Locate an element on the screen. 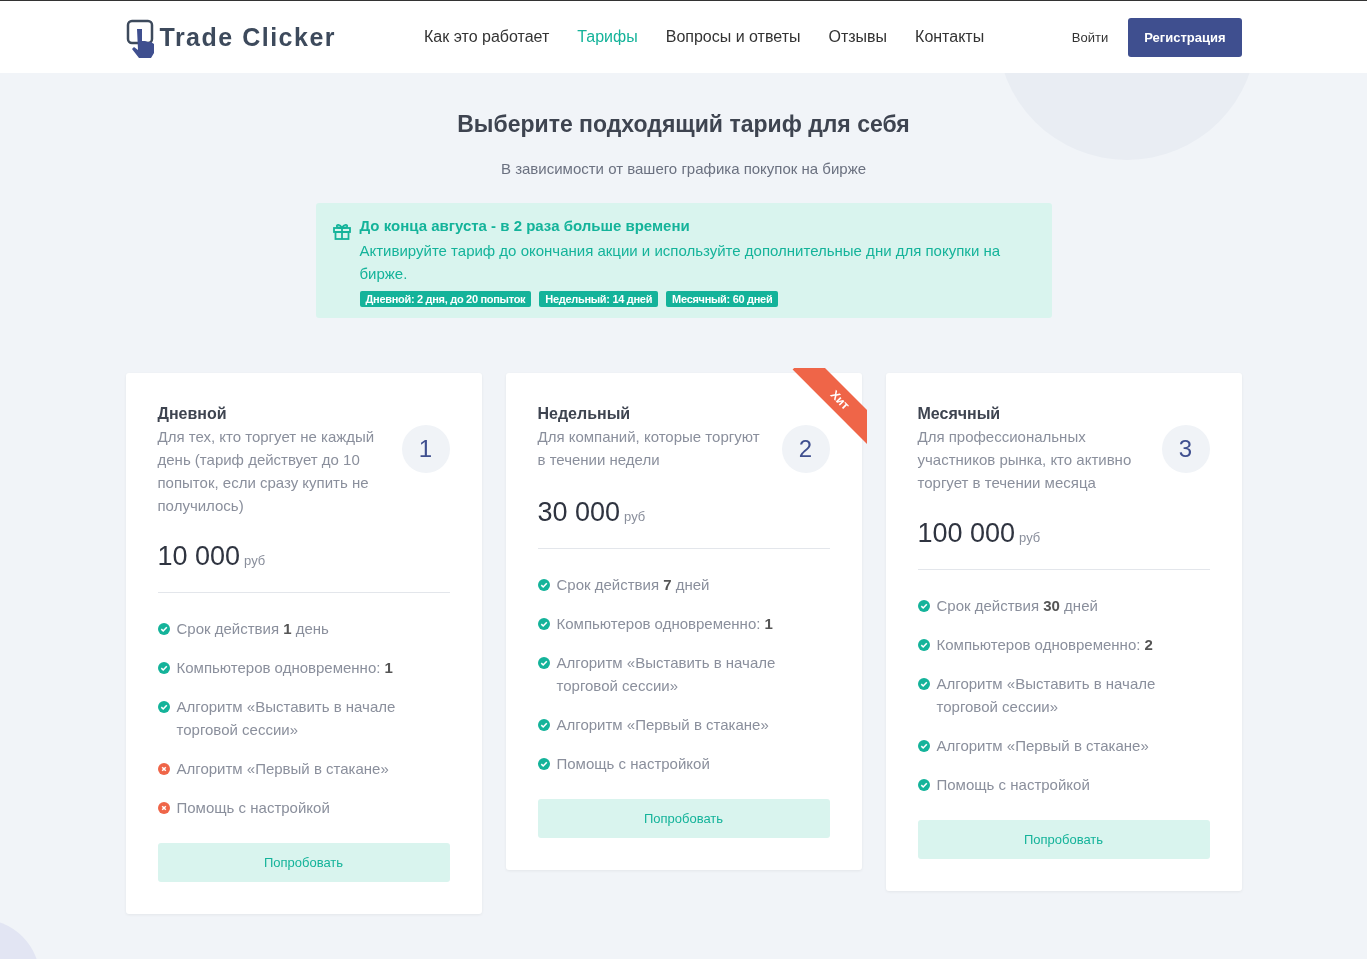 This screenshot has height=959, width=1367. plan-name: Дневной is located at coordinates (192, 414).